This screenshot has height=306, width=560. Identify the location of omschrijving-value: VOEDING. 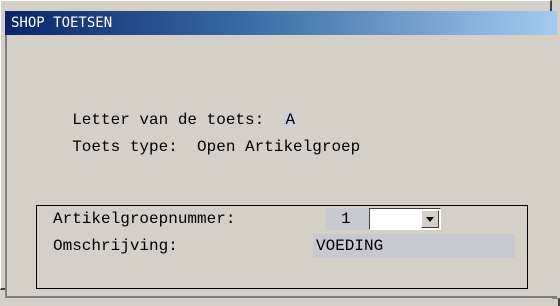
(350, 246).